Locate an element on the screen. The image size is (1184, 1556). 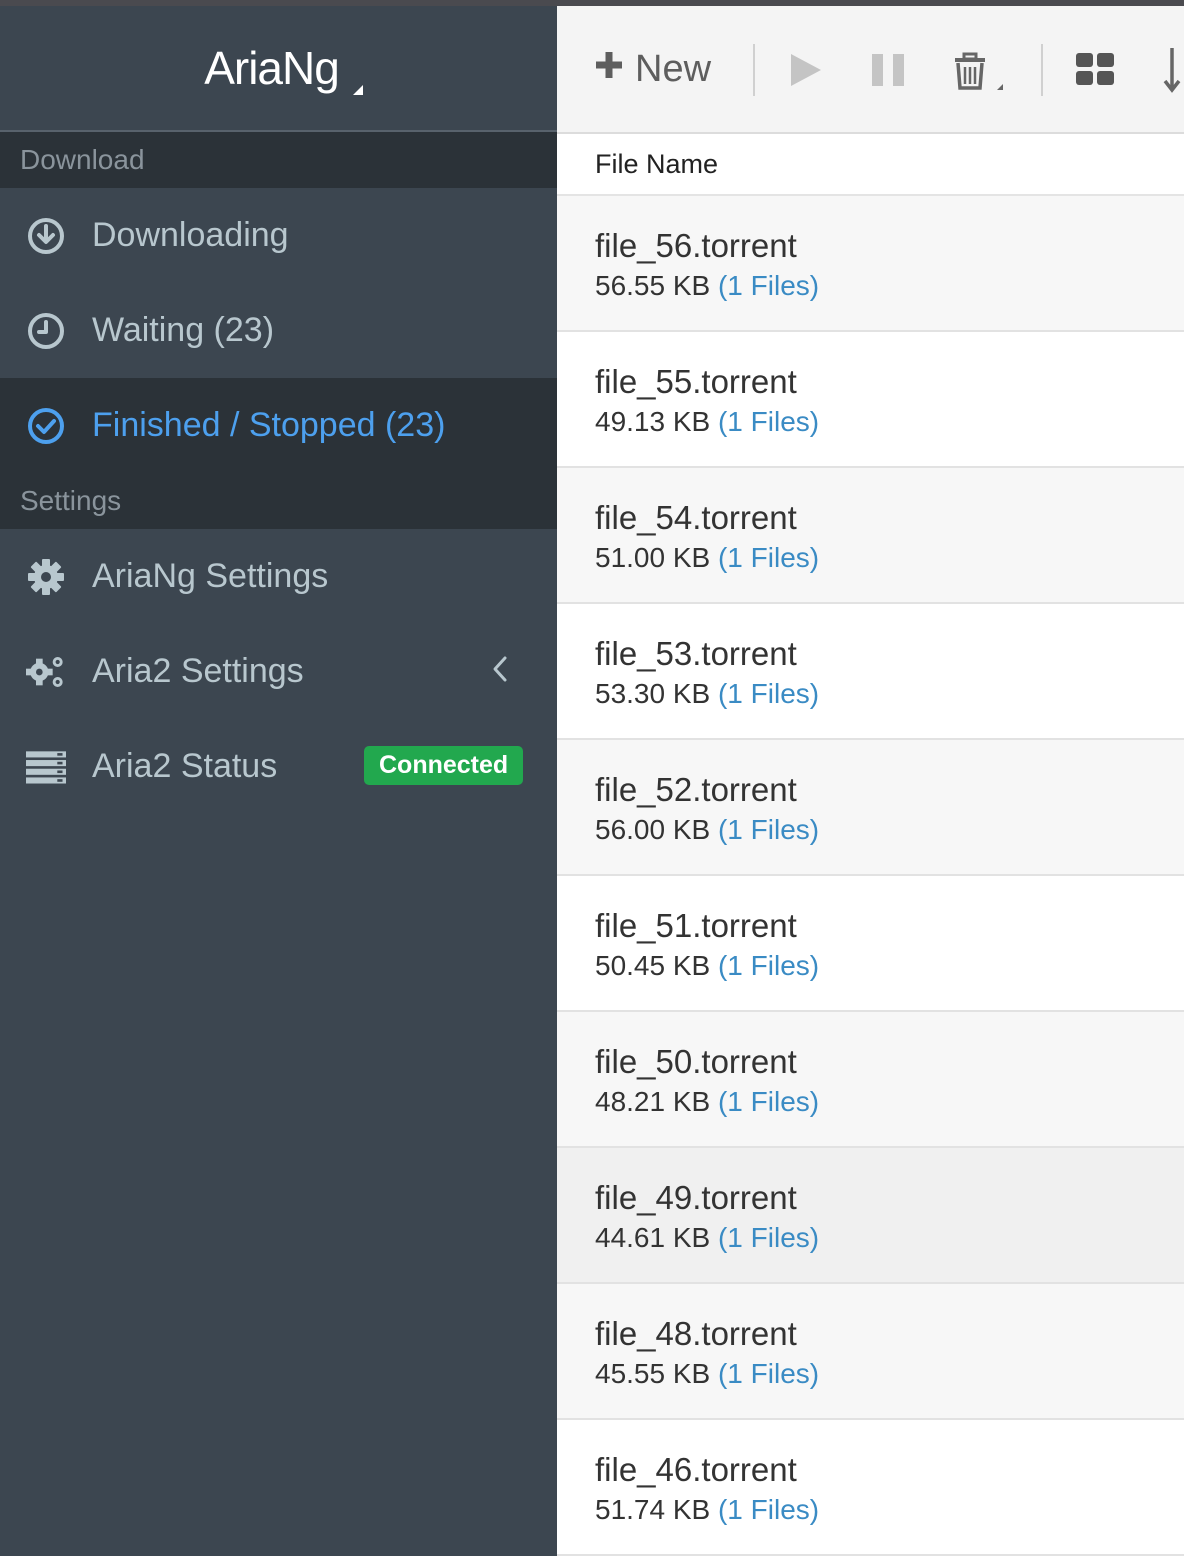
task-row: file_48.torrent 45.55 KB (1 Files) is located at coordinates (870, 1352).